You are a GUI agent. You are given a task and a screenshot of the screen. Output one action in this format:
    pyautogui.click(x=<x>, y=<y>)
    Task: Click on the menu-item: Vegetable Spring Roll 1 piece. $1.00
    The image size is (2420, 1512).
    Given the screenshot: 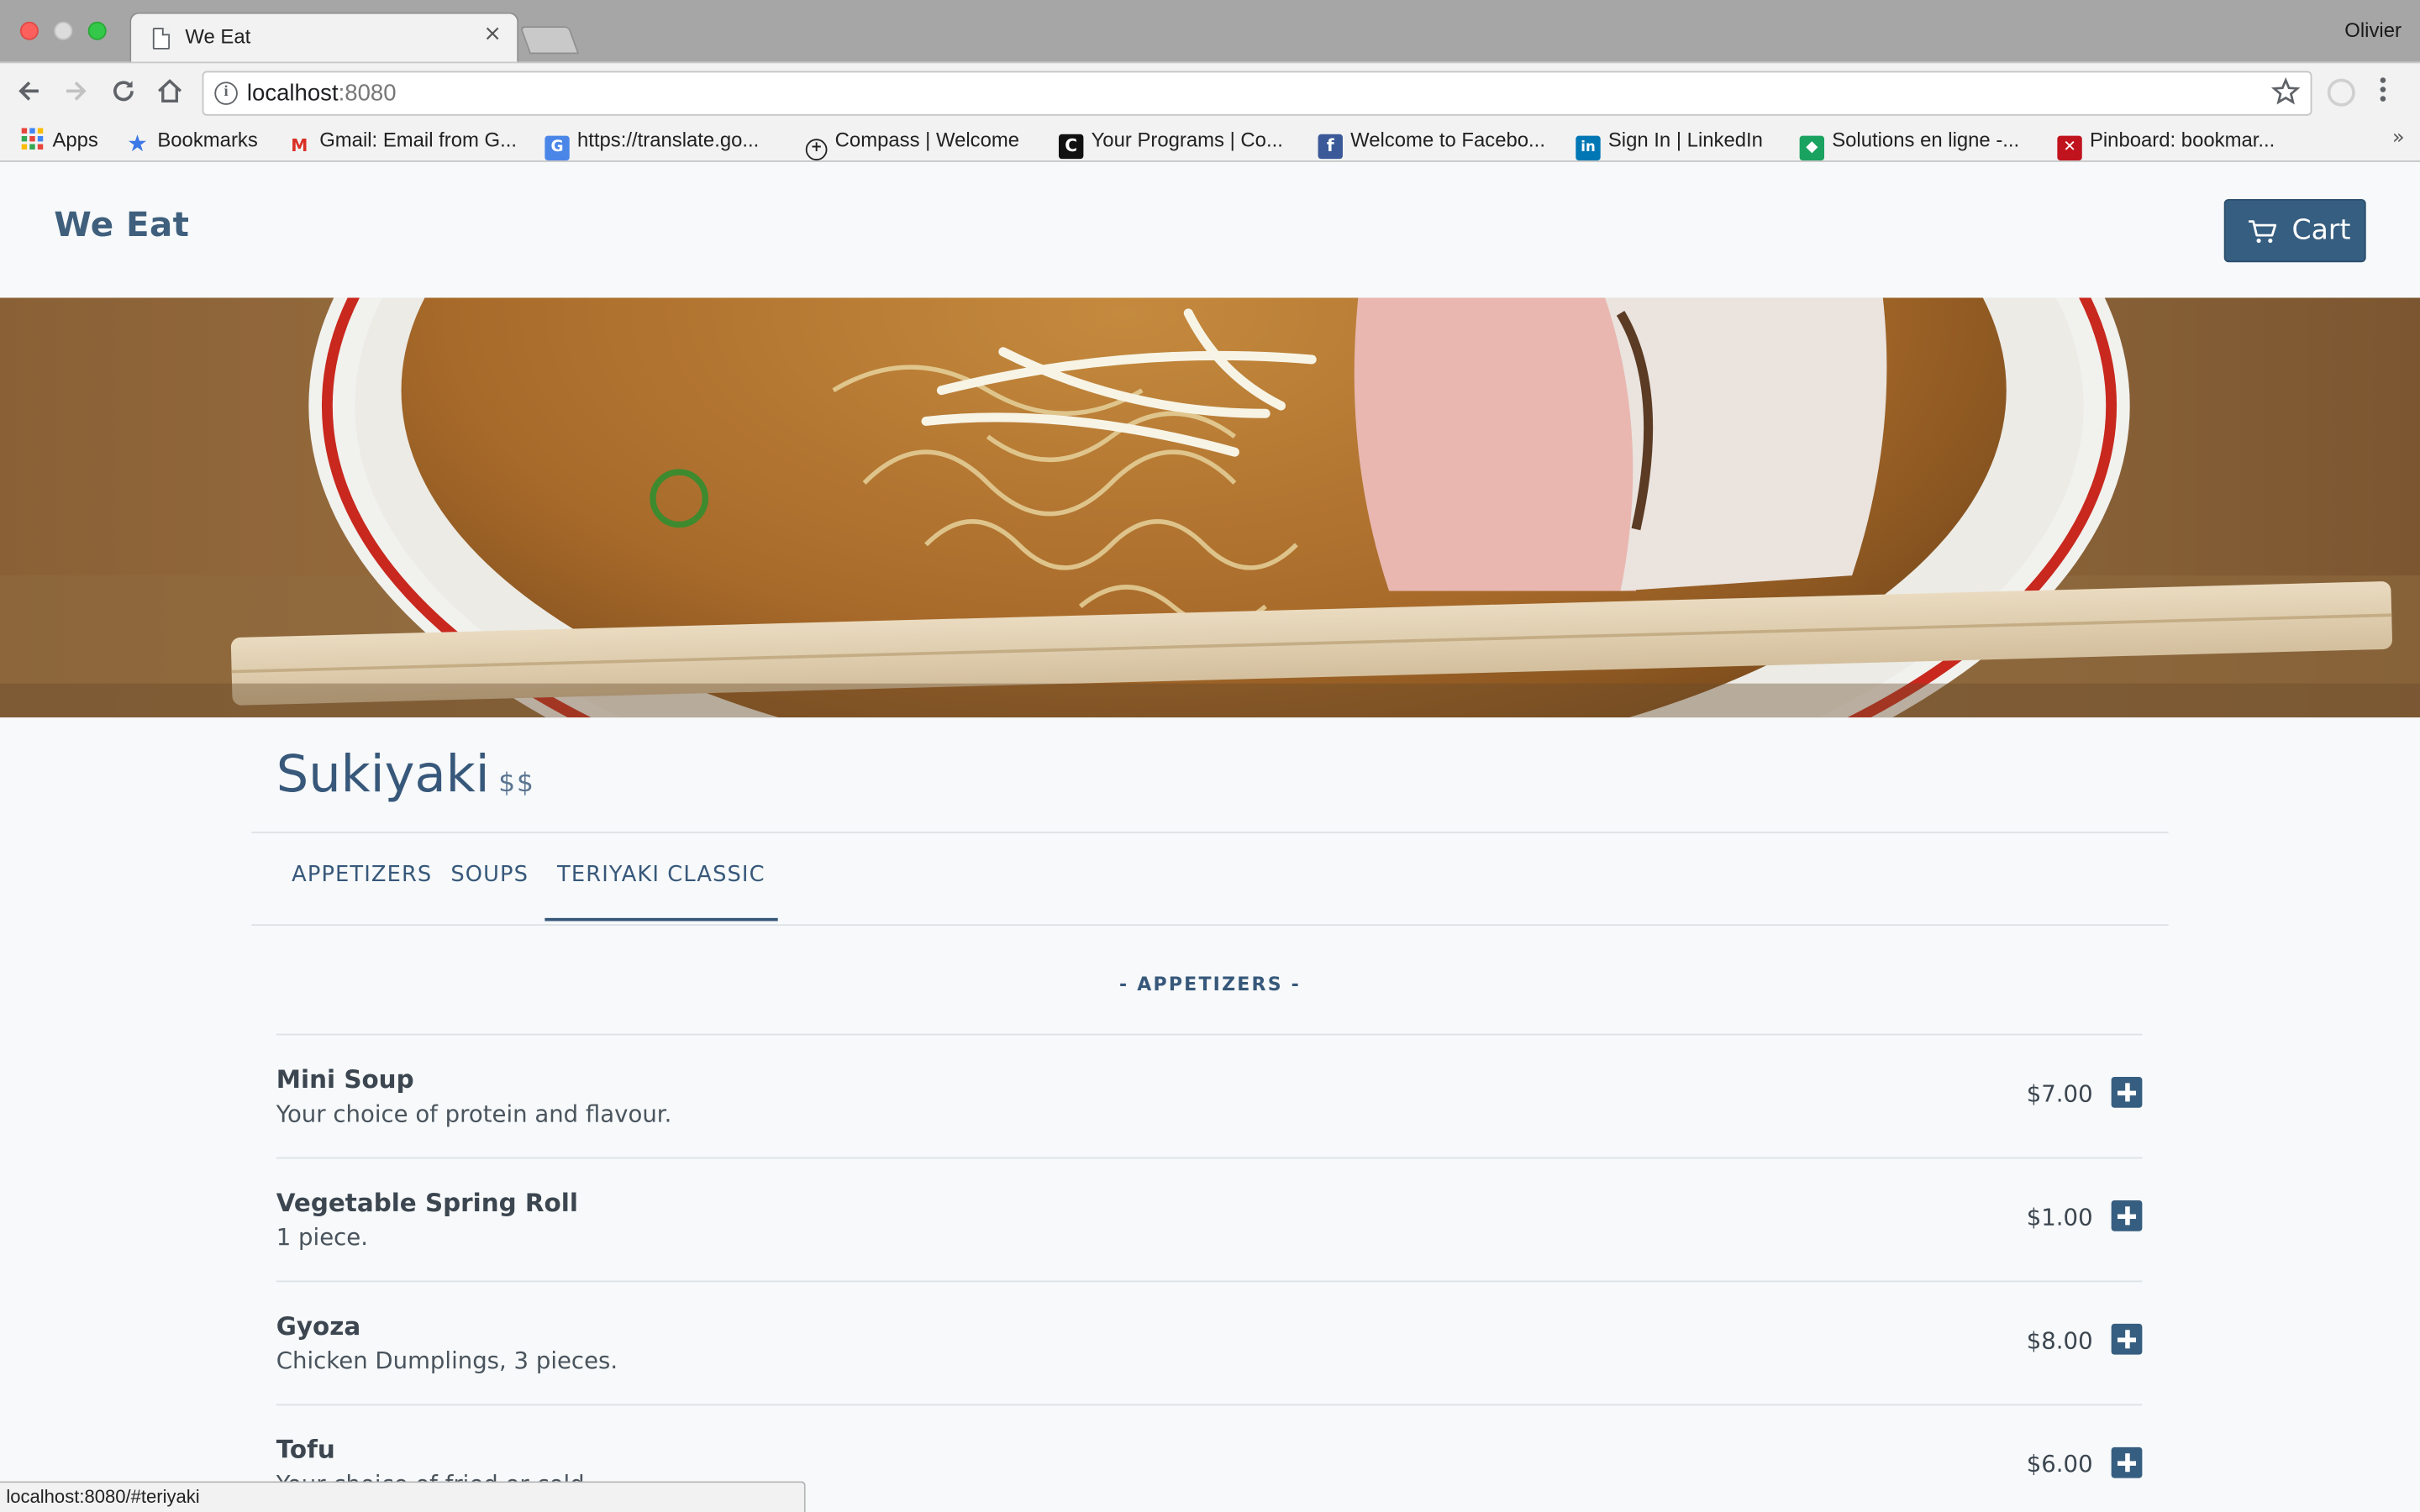 What is the action you would take?
    pyautogui.click(x=1209, y=1219)
    